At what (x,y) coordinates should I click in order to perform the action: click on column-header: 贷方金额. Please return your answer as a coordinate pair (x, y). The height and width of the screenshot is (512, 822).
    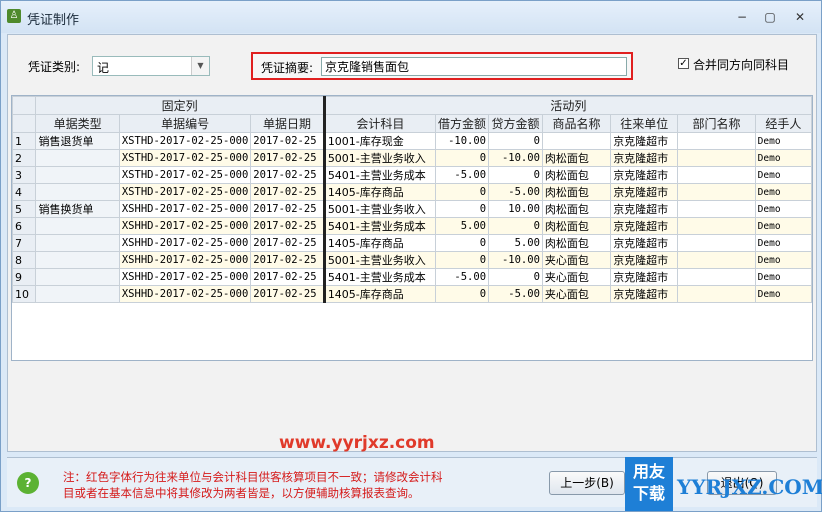
    Looking at the image, I should click on (515, 123).